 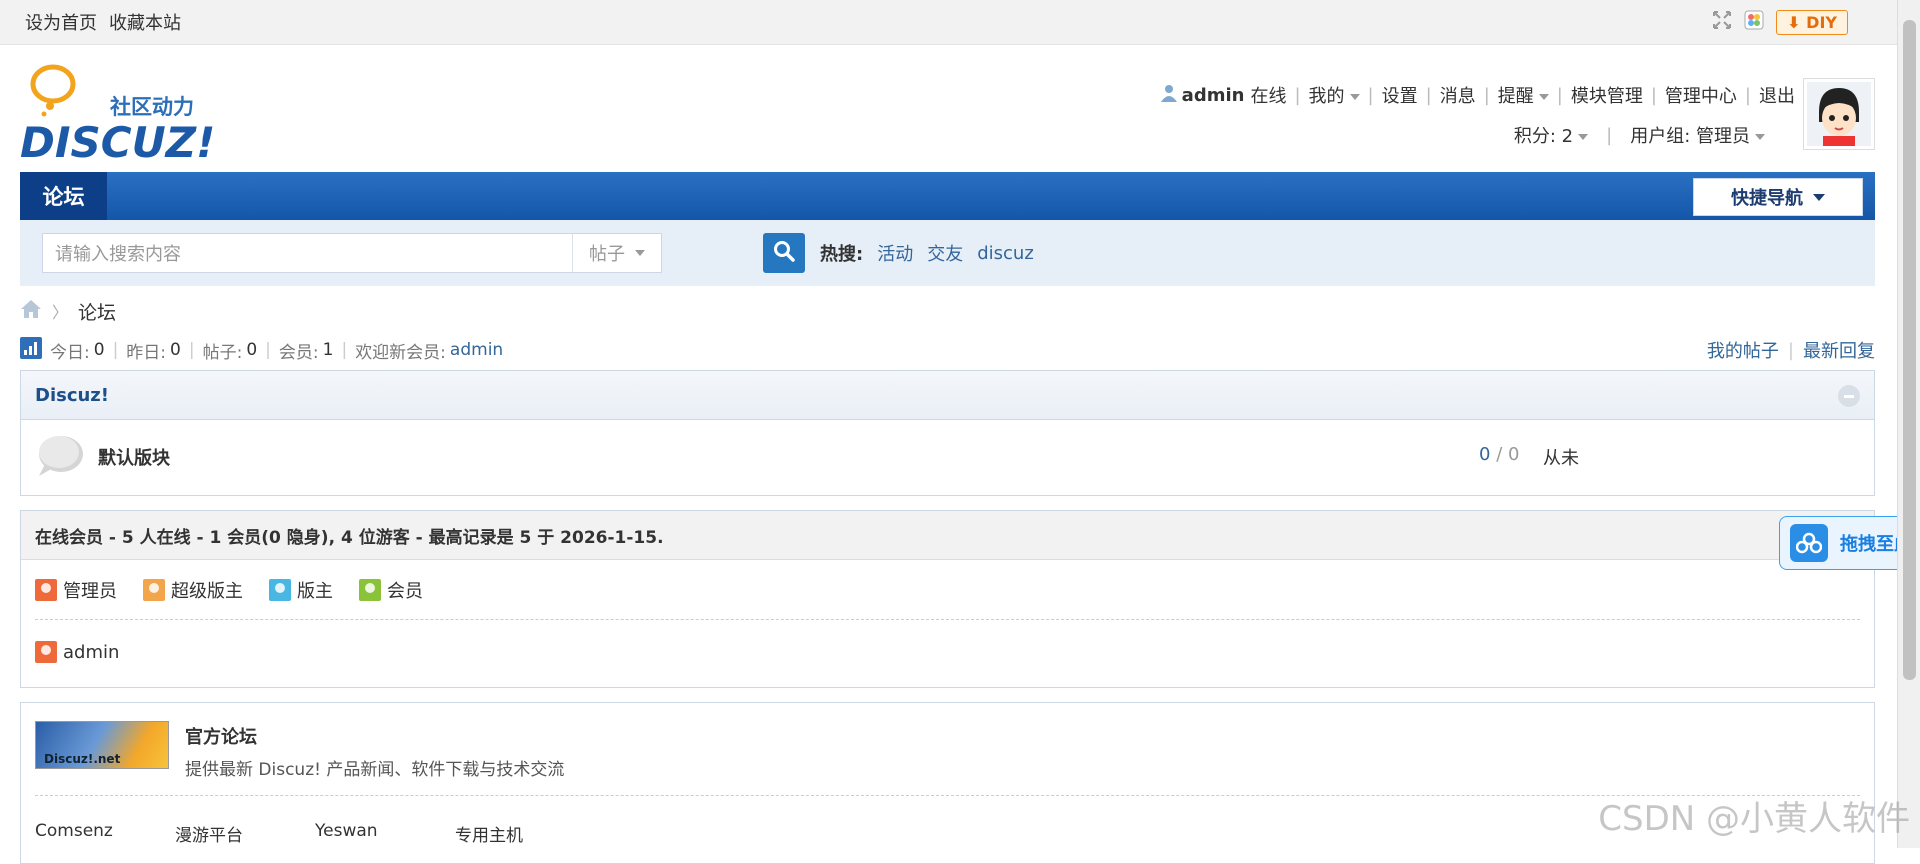 I want to click on hot-link-activity: 活动, so click(x=895, y=253).